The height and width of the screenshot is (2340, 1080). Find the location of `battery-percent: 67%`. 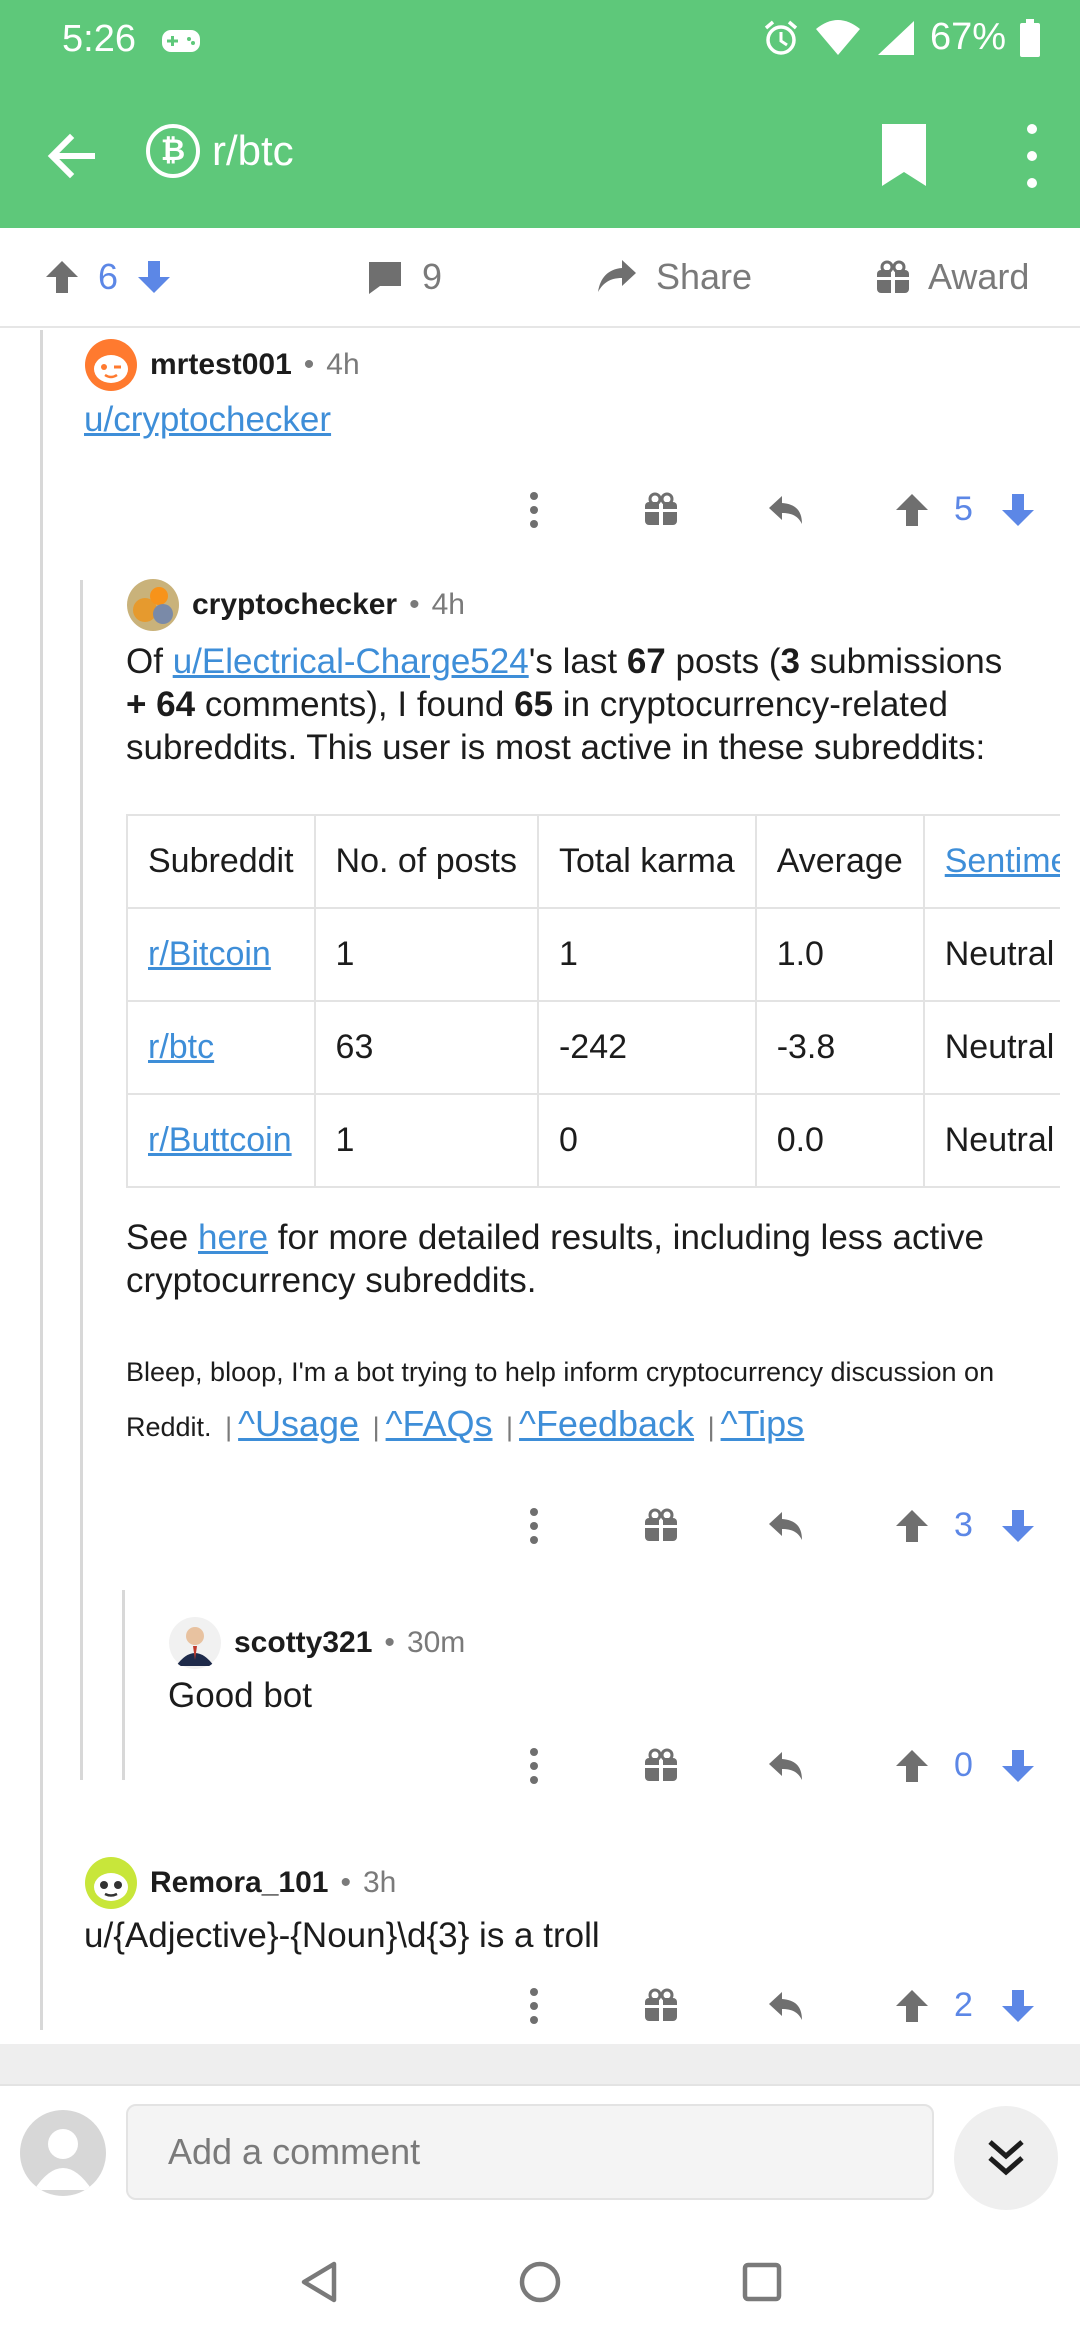

battery-percent: 67% is located at coordinates (967, 37).